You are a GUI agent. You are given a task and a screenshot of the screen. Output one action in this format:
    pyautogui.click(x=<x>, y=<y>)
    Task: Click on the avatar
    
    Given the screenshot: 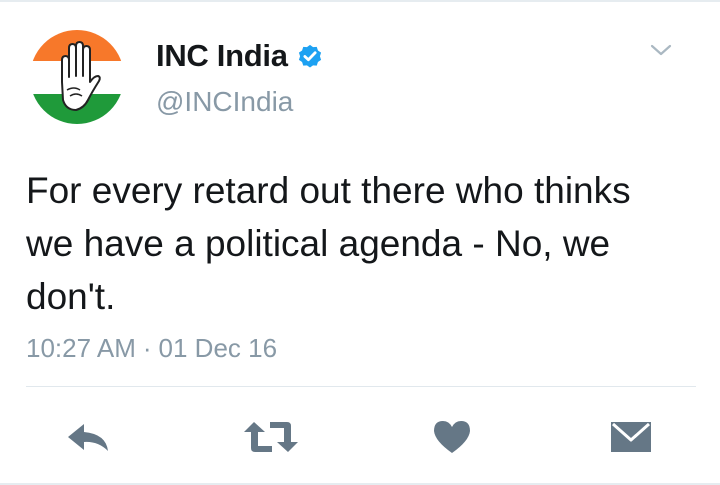 What is the action you would take?
    pyautogui.click(x=77, y=77)
    